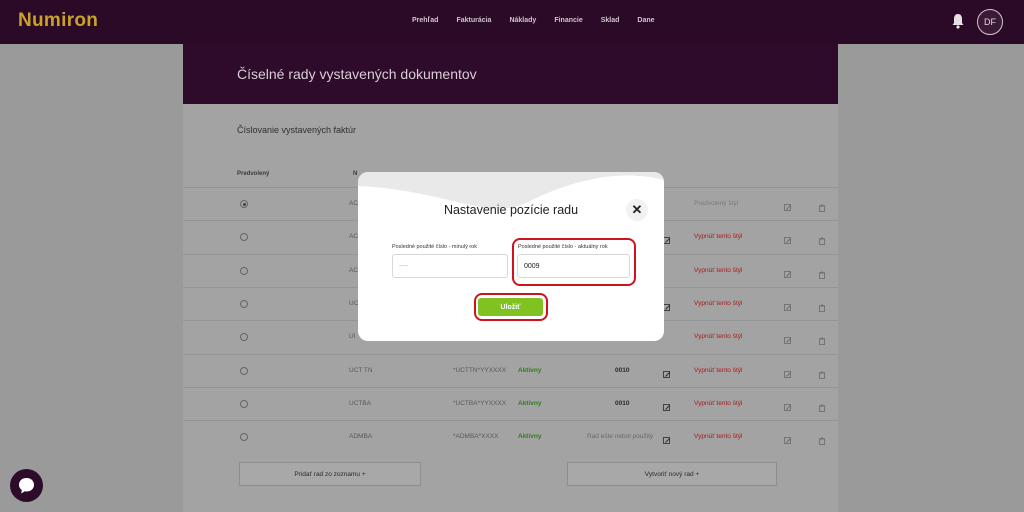 Image resolution: width=1024 pixels, height=512 pixels. What do you see at coordinates (563, 247) in the screenshot?
I see `curr-year-label: Posledné použité číslo - aktuálny rok` at bounding box center [563, 247].